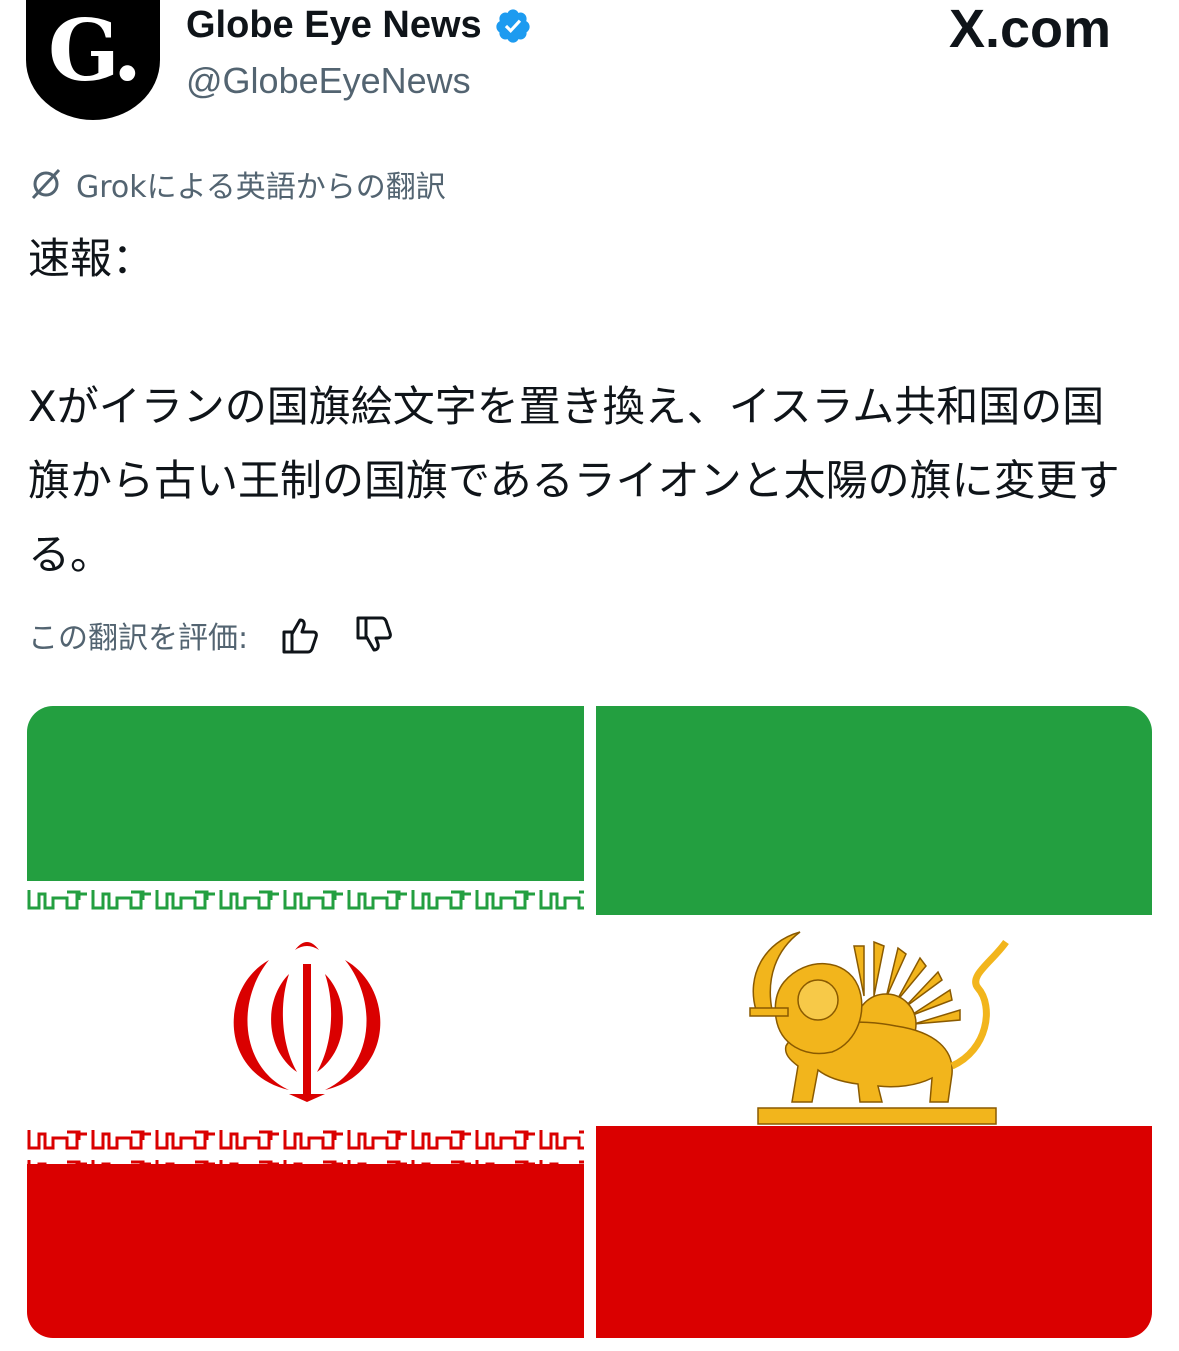  I want to click on thumbs-up-icon, so click(299, 635).